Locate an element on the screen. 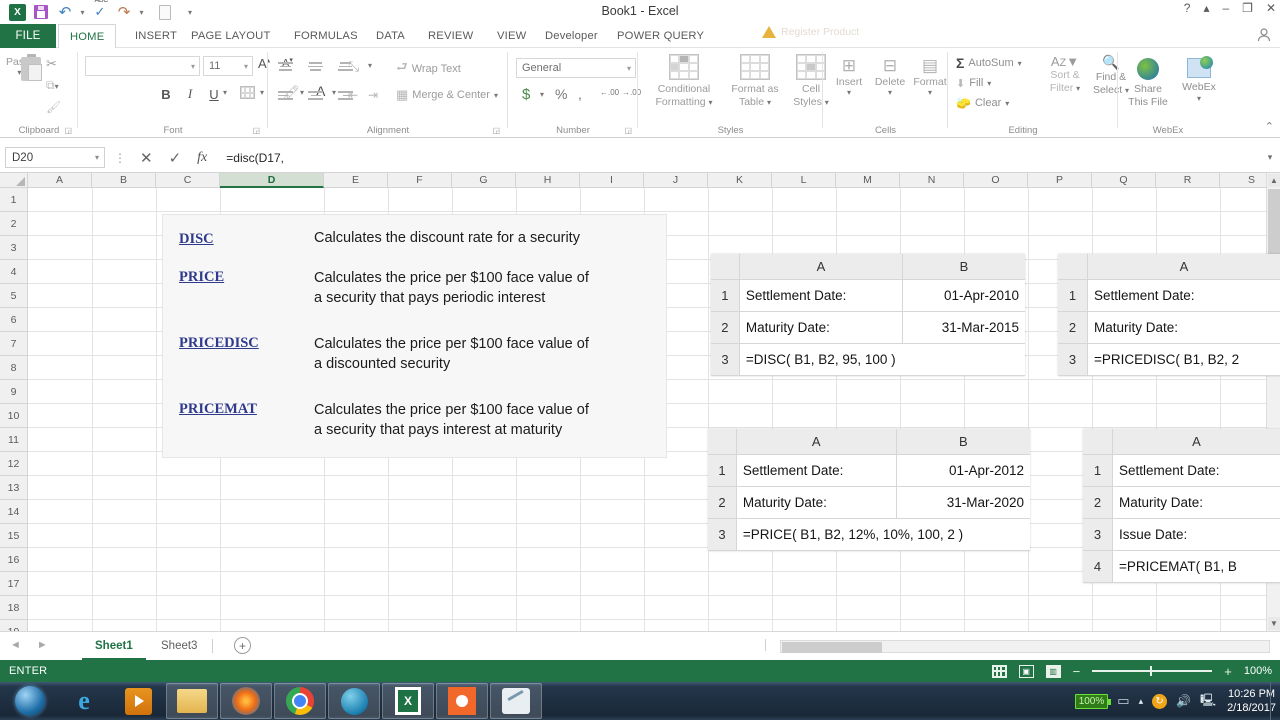  column-header-H: H is located at coordinates (548, 180).